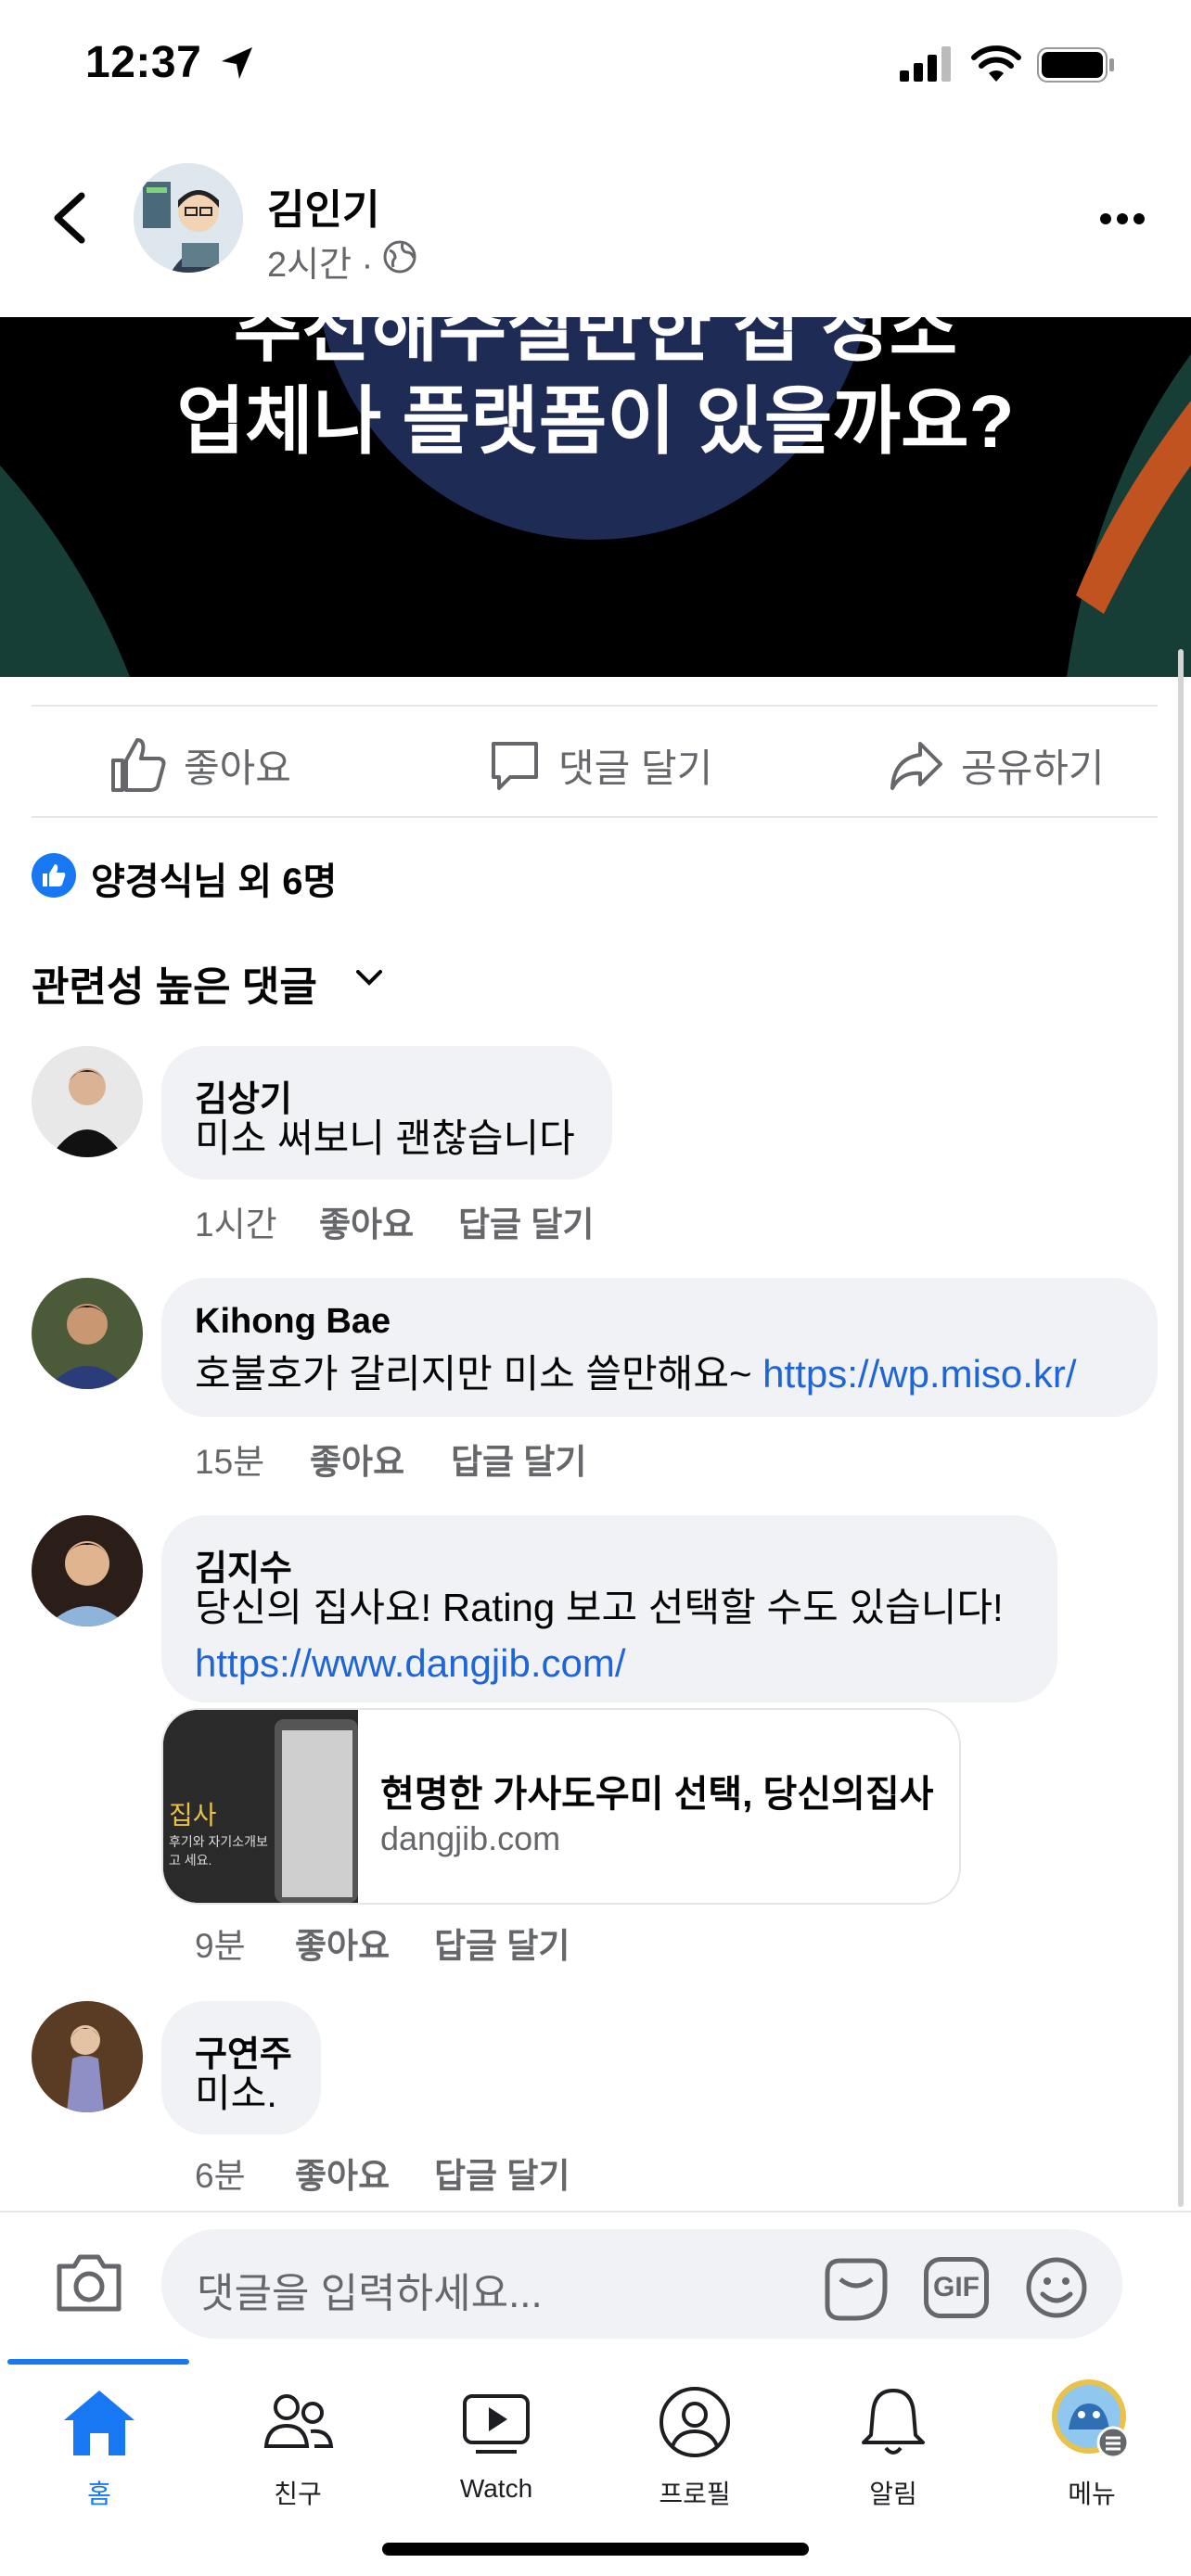 Image resolution: width=1191 pixels, height=2576 pixels. I want to click on tab-friends: 친구, so click(297, 2441).